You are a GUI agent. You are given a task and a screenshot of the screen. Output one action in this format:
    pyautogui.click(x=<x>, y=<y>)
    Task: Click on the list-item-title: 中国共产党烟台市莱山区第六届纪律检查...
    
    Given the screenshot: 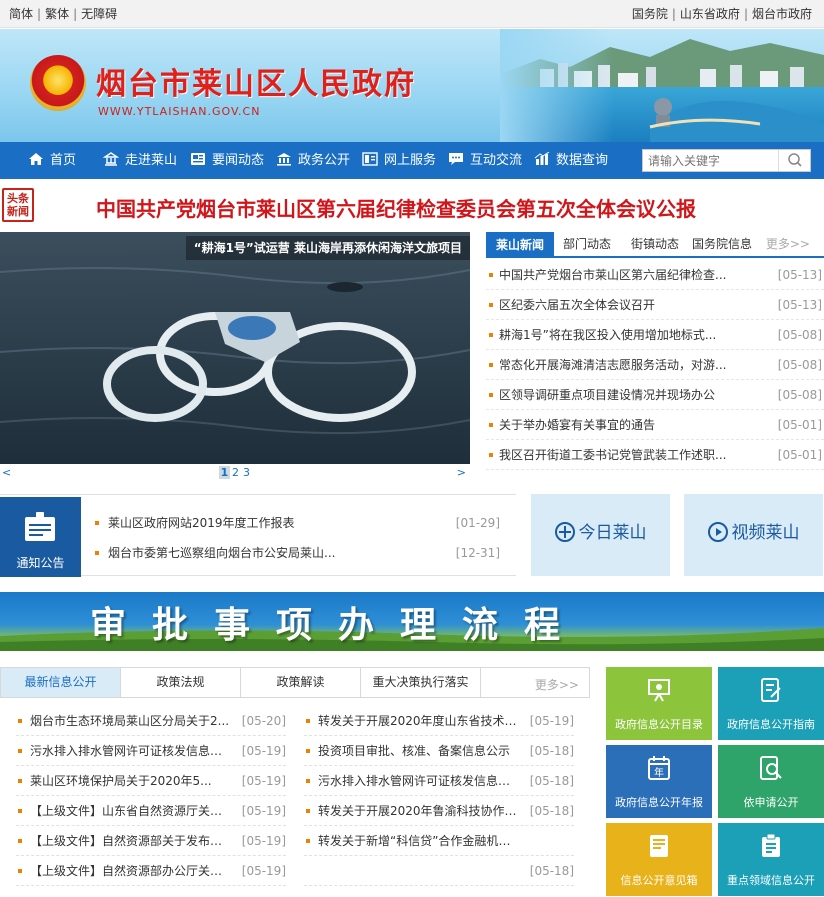 What is the action you would take?
    pyautogui.click(x=613, y=275)
    